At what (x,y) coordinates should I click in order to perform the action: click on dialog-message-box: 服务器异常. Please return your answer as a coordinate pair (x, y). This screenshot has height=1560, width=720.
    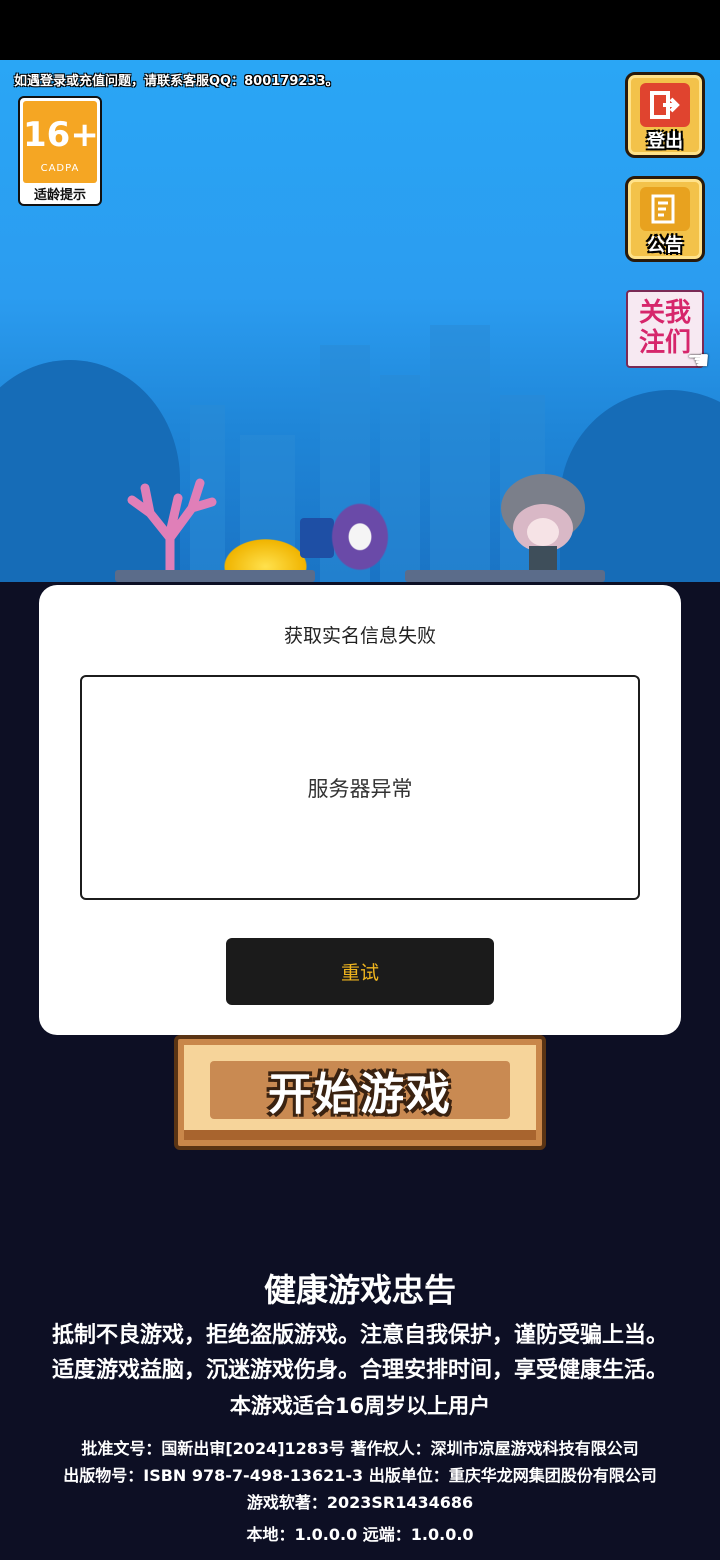
    Looking at the image, I should click on (360, 787).